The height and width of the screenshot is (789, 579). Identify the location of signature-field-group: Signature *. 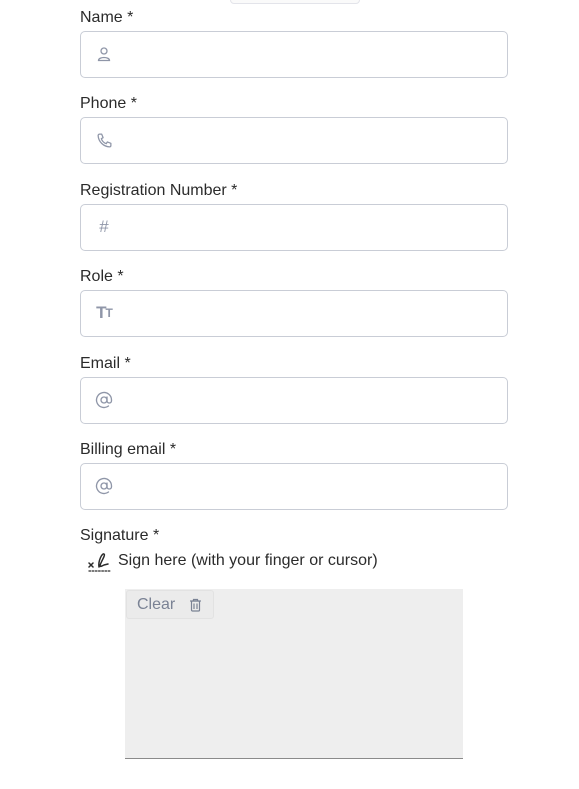
(294, 536).